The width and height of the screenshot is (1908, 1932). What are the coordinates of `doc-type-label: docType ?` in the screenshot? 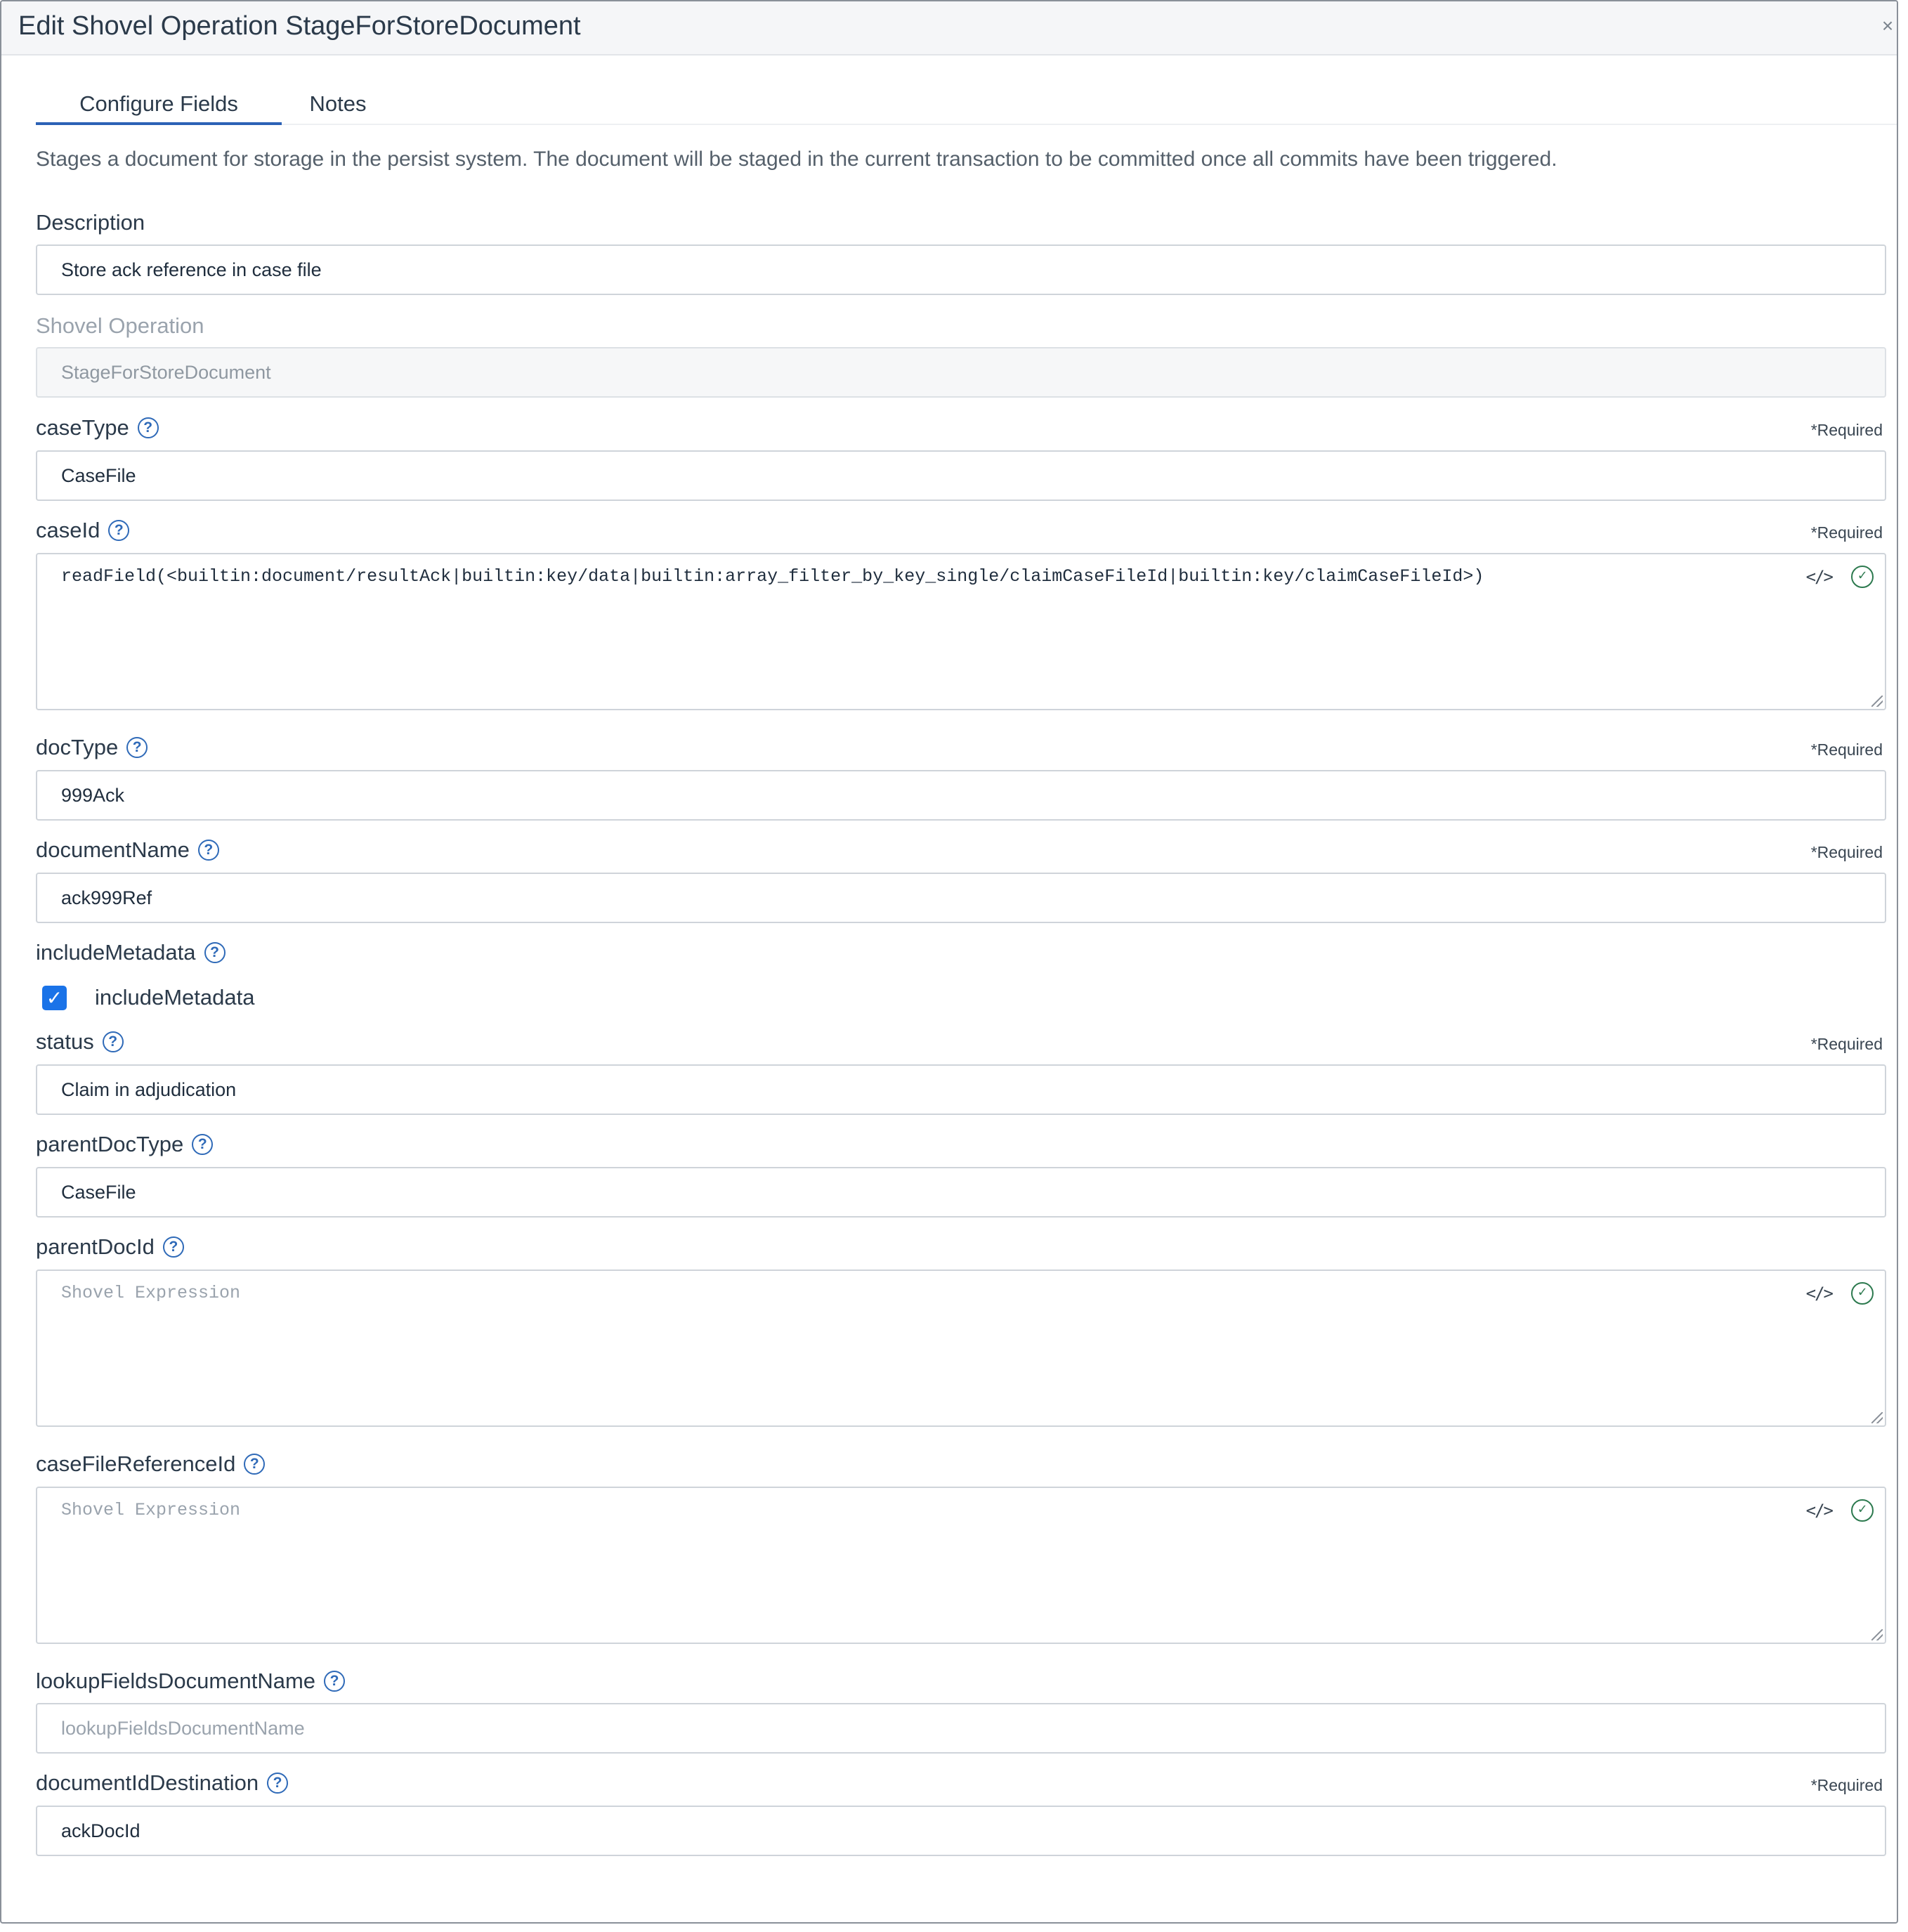 It's located at (92, 747).